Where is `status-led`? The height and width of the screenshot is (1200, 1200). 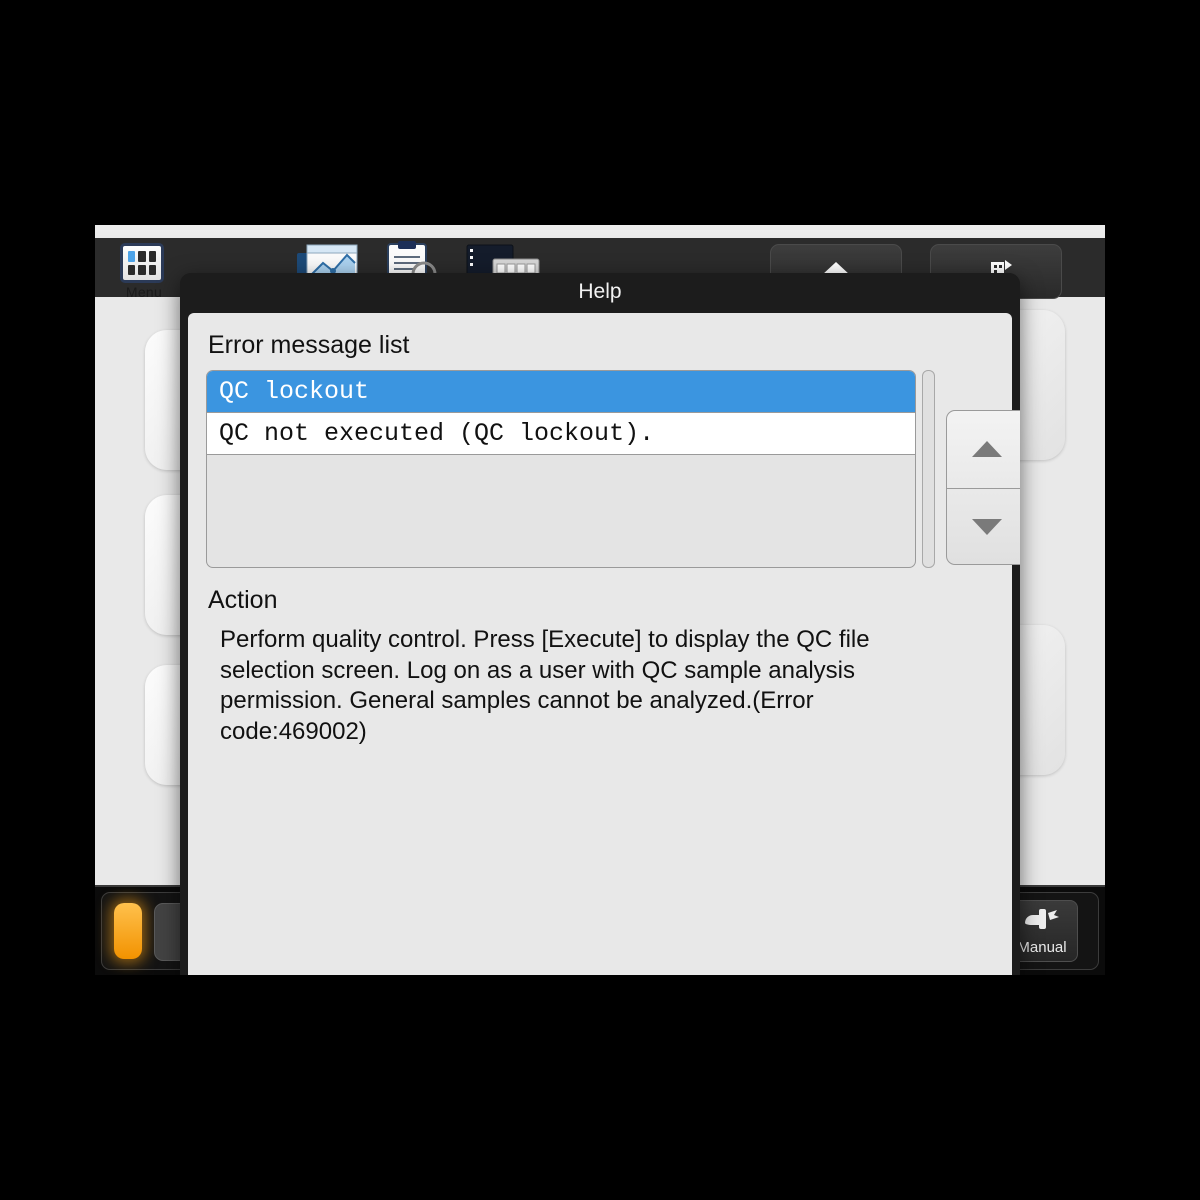
status-led is located at coordinates (128, 931).